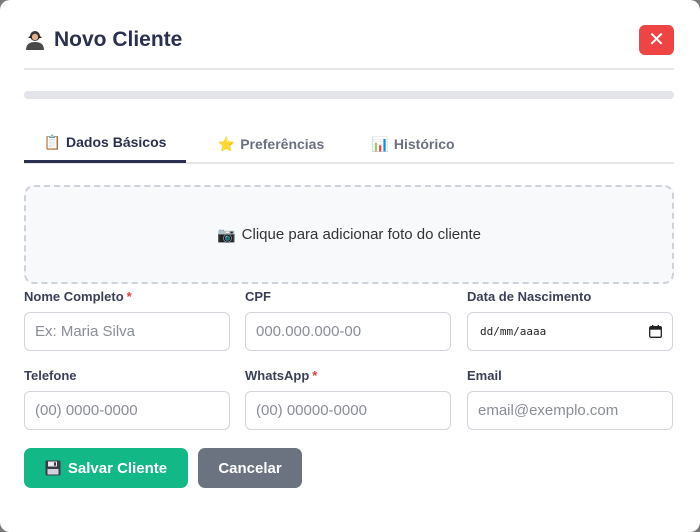 The height and width of the screenshot is (532, 700). I want to click on tab-historico: 📊 Histórico, so click(413, 144).